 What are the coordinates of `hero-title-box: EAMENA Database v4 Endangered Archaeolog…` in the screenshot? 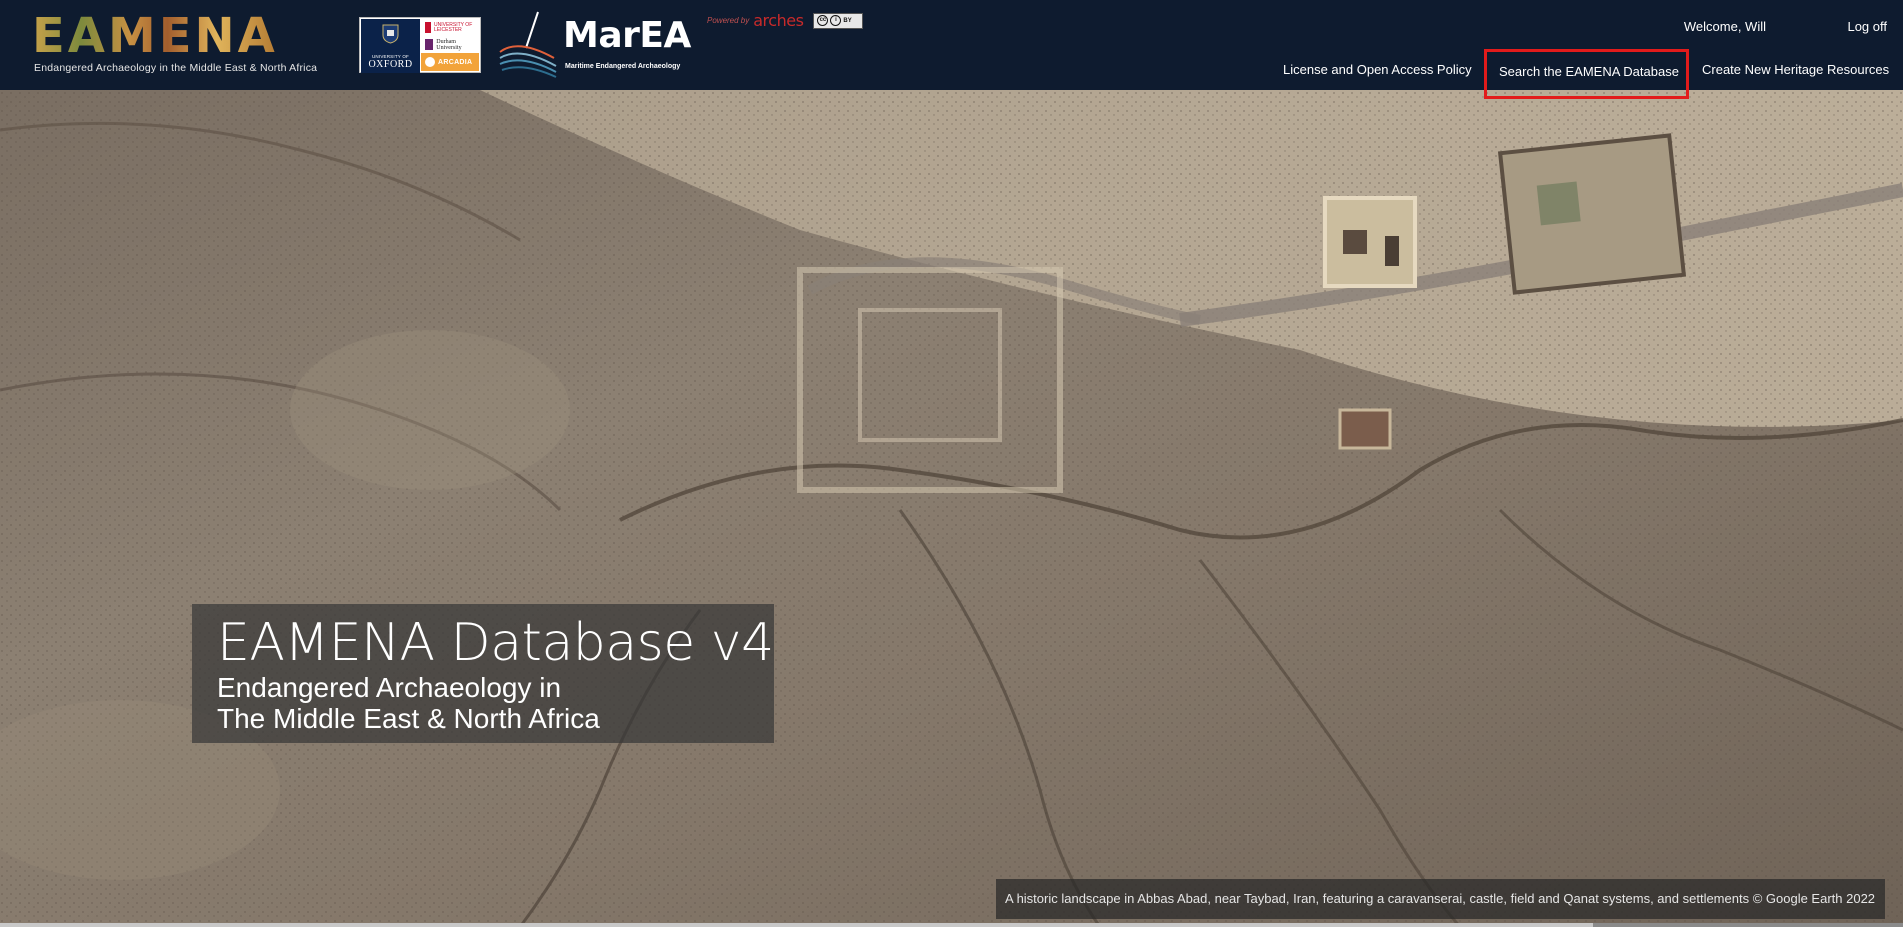 It's located at (483, 673).